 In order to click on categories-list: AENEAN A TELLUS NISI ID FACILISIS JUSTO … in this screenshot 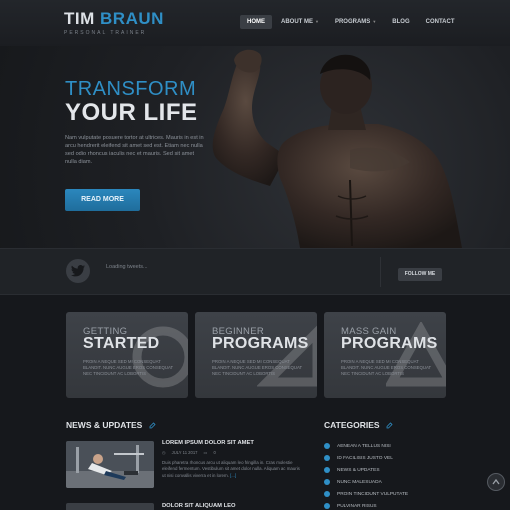, I will do `click(366, 475)`.